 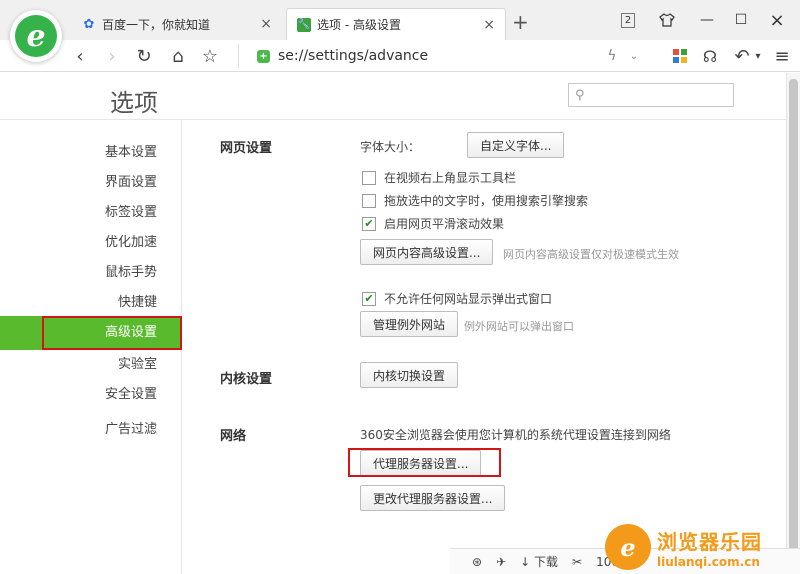 What do you see at coordinates (156, 24) in the screenshot?
I see `tab-title: 百度一下，你就知道` at bounding box center [156, 24].